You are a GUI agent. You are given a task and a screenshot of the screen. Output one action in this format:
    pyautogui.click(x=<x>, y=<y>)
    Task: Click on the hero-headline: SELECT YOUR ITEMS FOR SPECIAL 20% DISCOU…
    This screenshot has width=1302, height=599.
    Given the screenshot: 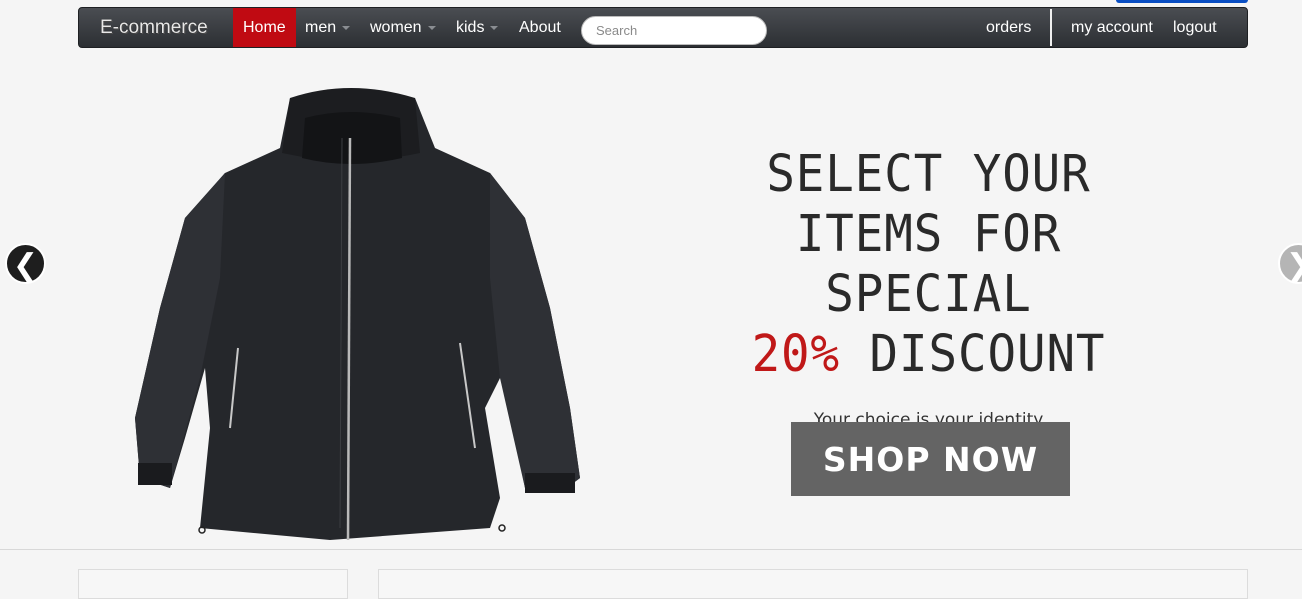 What is the action you would take?
    pyautogui.click(x=928, y=265)
    